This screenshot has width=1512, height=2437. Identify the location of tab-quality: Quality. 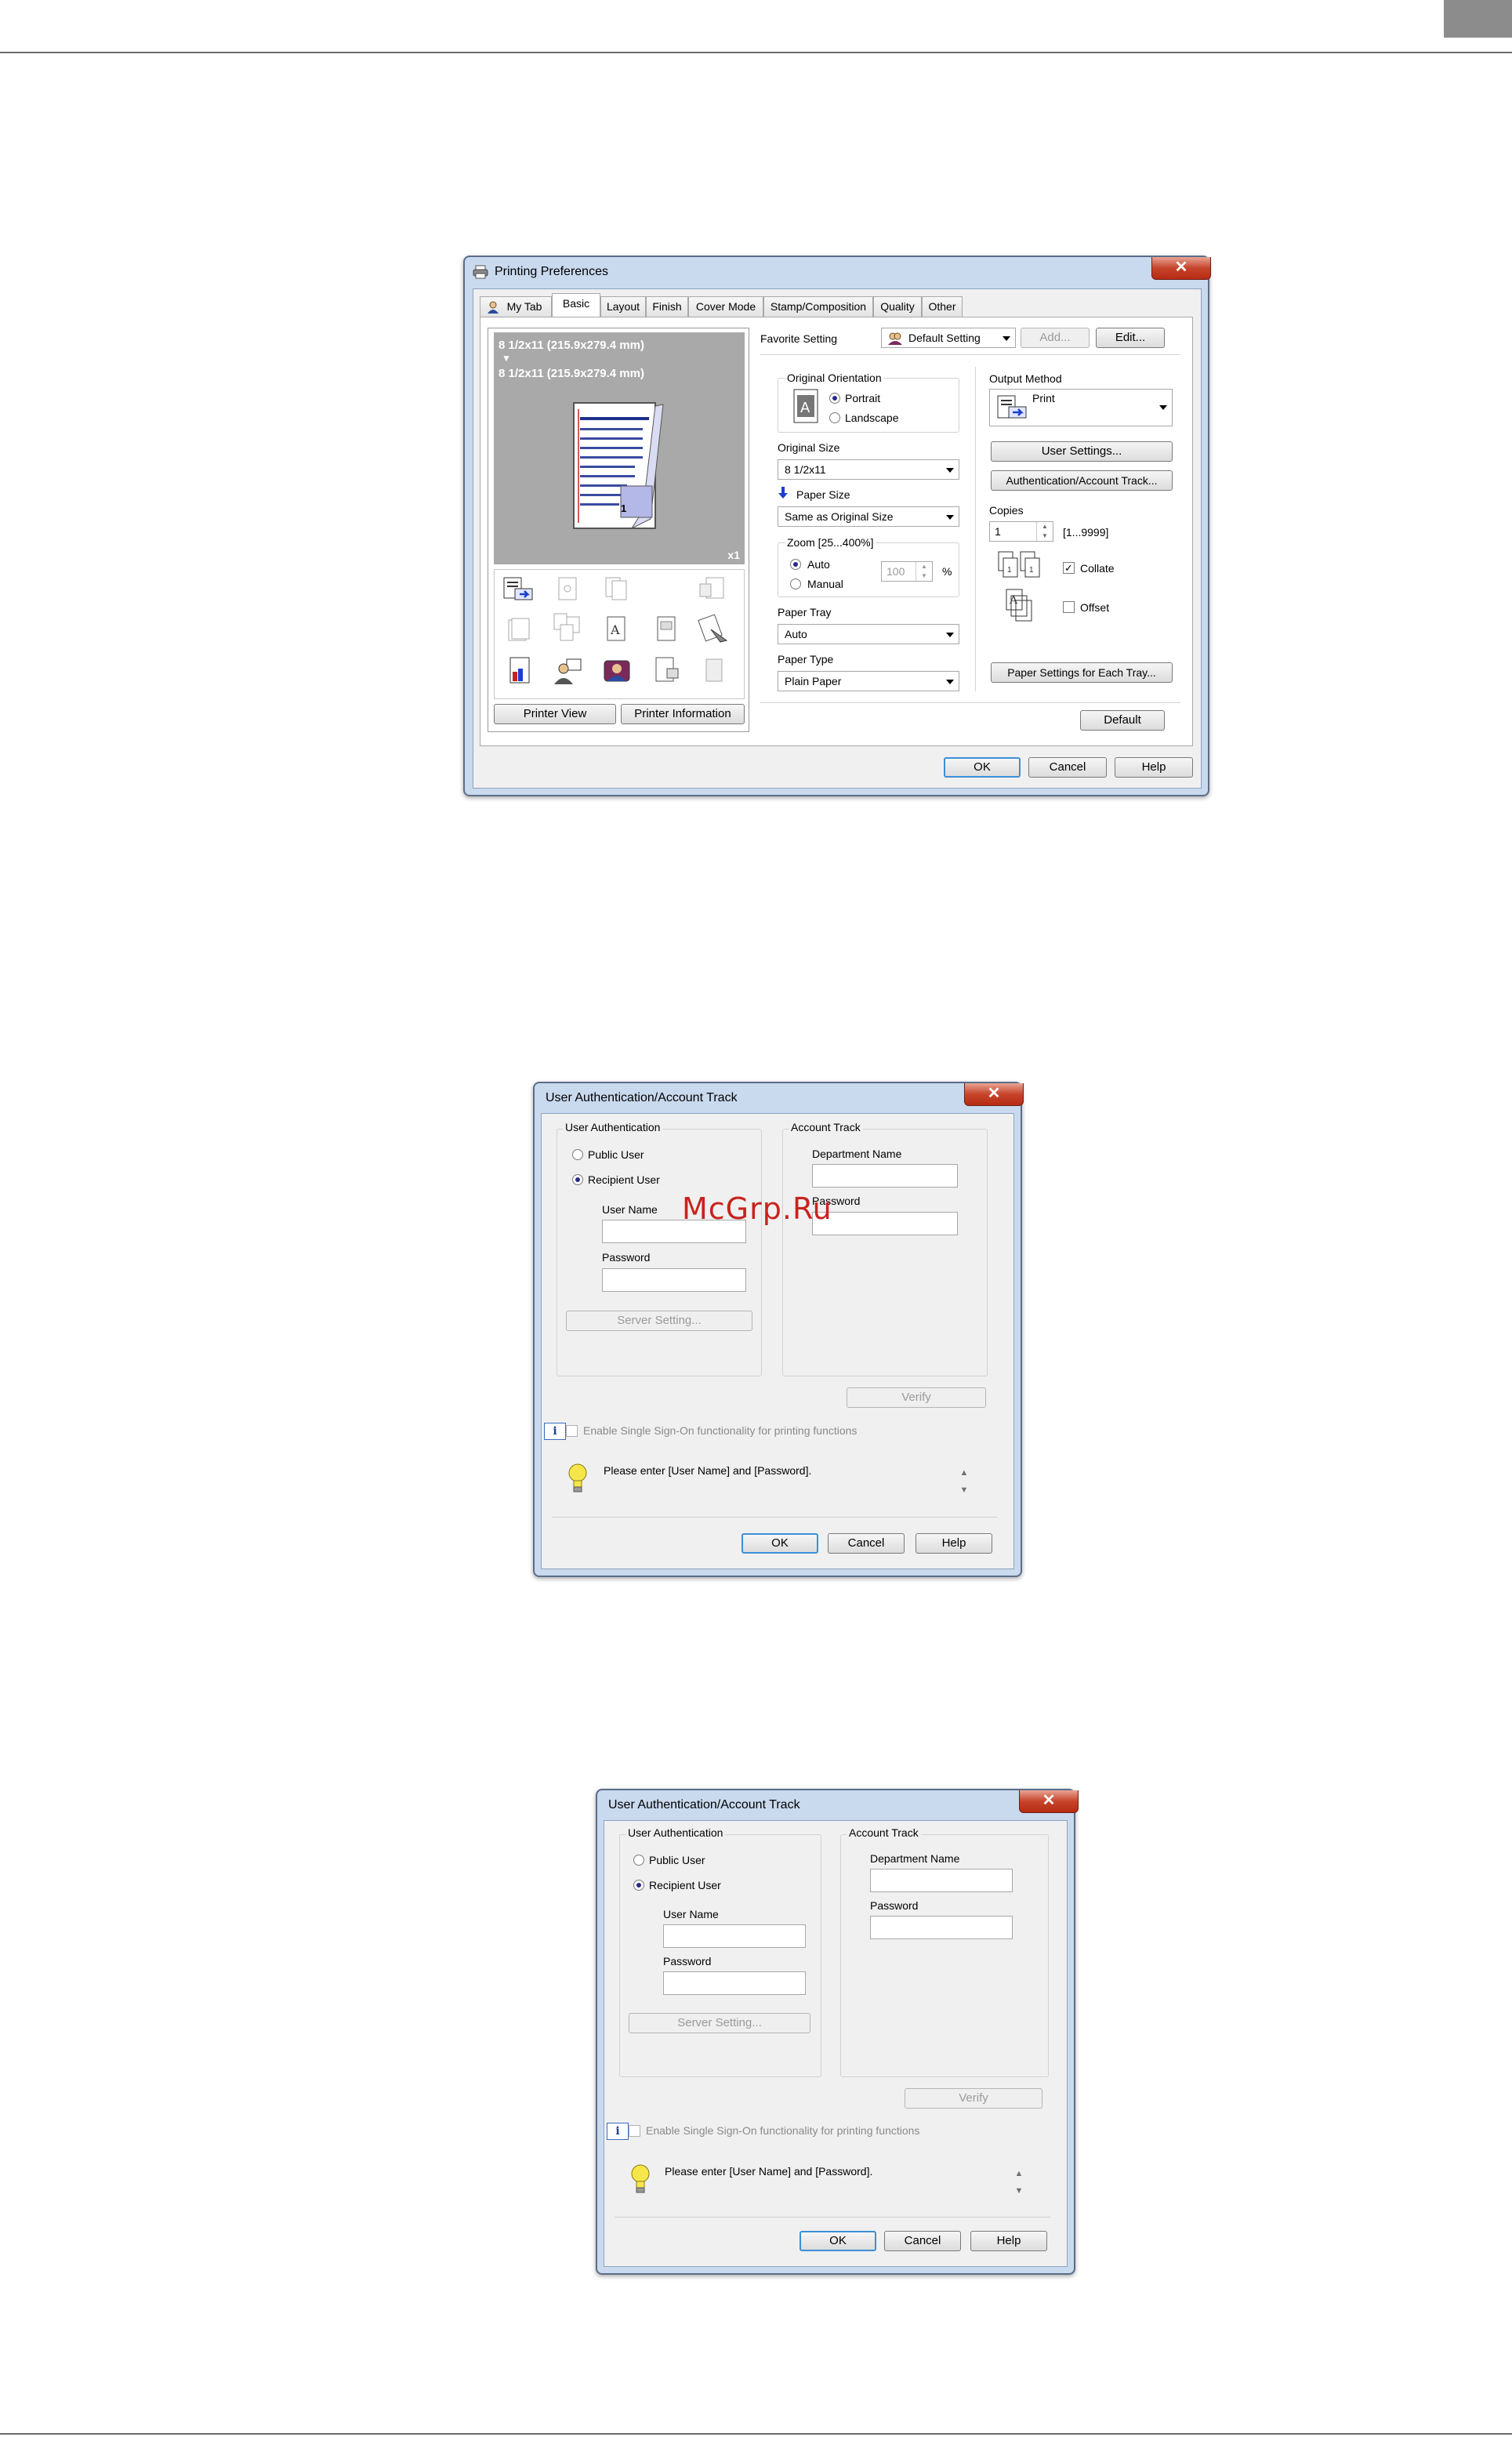
(897, 306).